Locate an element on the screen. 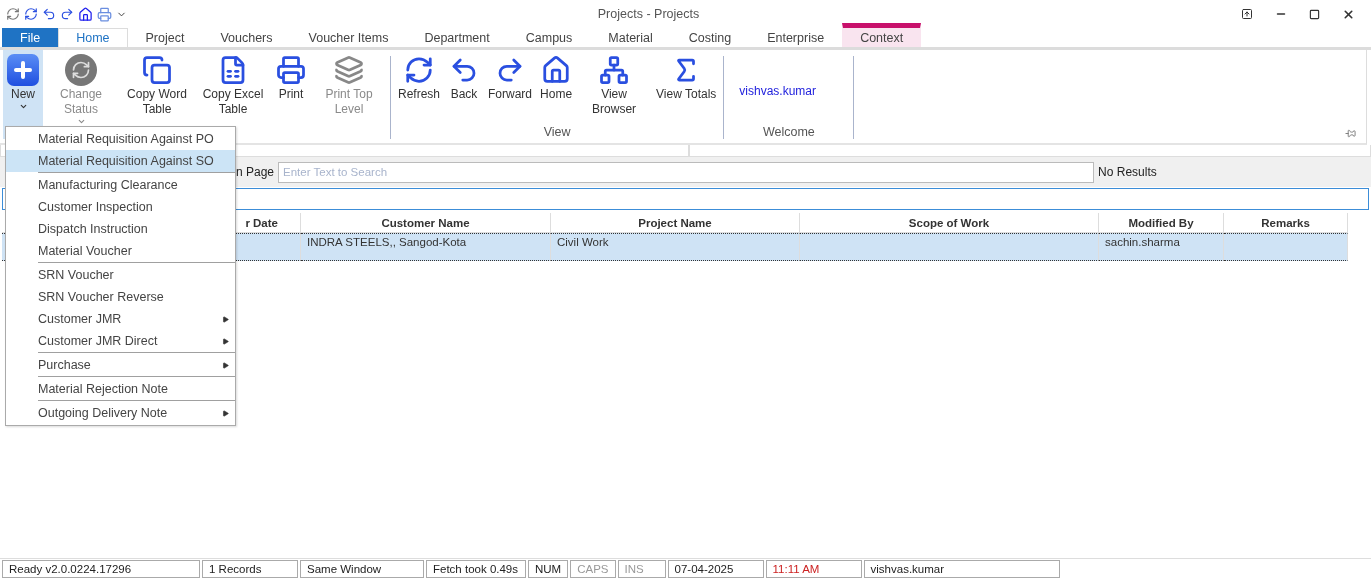 This screenshot has height=579, width=1371. search-label: n Page is located at coordinates (255, 172).